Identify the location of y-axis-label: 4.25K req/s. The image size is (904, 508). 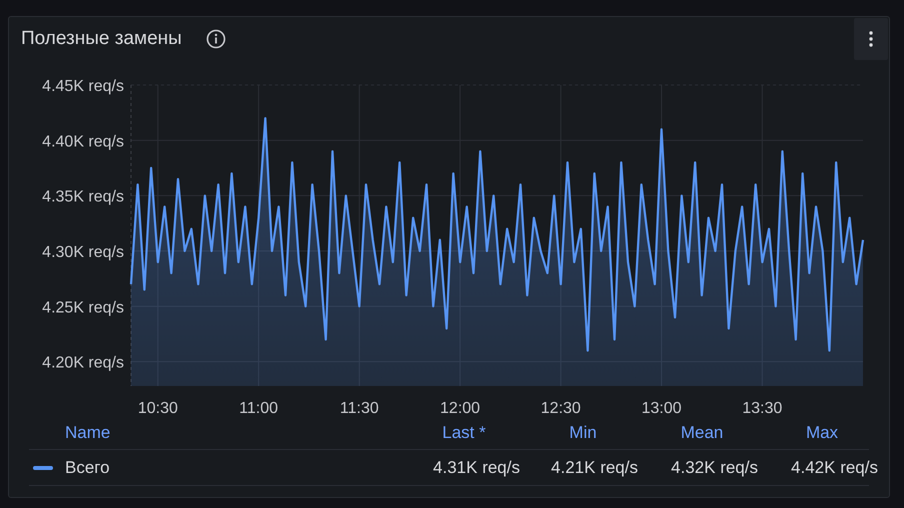
(83, 307).